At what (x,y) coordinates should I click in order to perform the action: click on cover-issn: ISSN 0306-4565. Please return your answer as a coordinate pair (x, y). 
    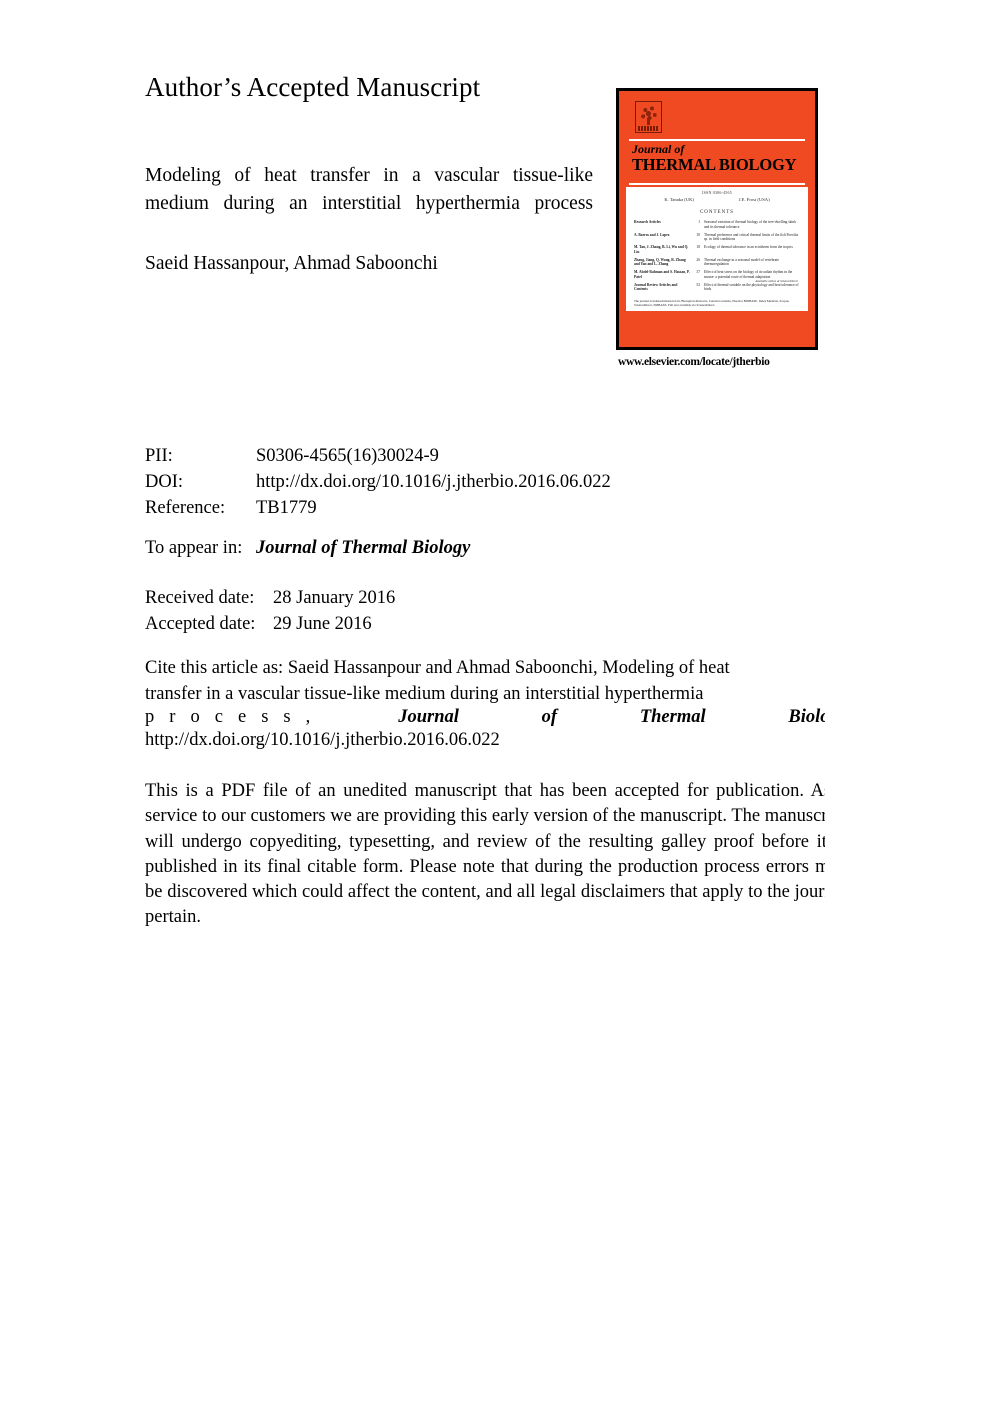
    Looking at the image, I should click on (717, 192).